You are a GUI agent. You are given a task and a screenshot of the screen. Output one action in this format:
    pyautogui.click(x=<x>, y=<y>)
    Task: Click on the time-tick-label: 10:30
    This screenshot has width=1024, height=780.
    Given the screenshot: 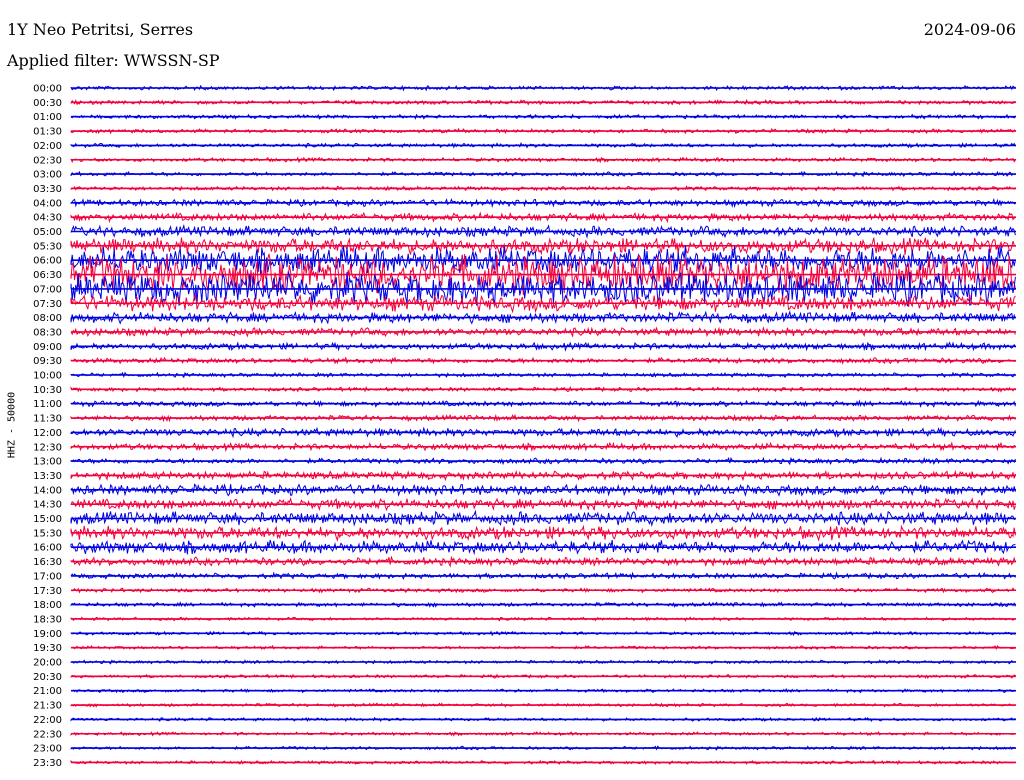 What is the action you would take?
    pyautogui.click(x=47, y=390)
    